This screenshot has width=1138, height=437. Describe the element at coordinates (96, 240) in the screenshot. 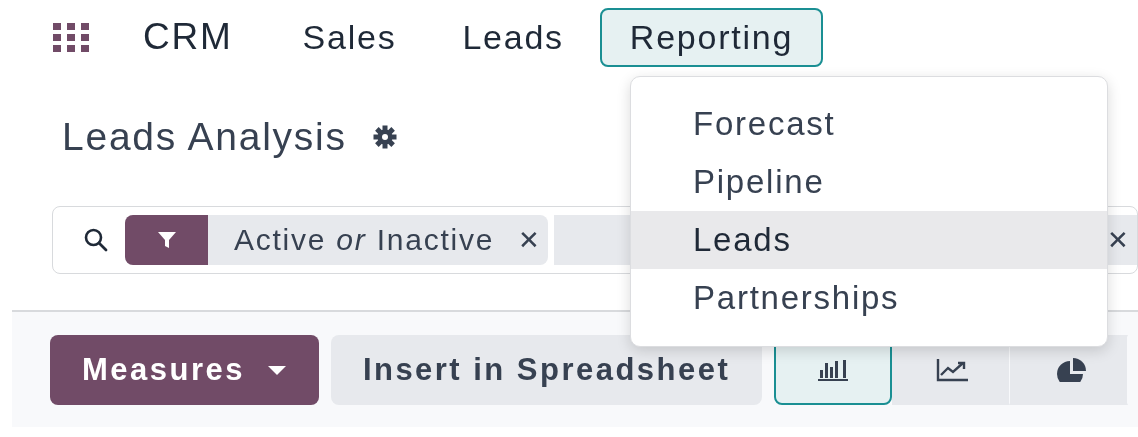

I see `search-icon` at that location.